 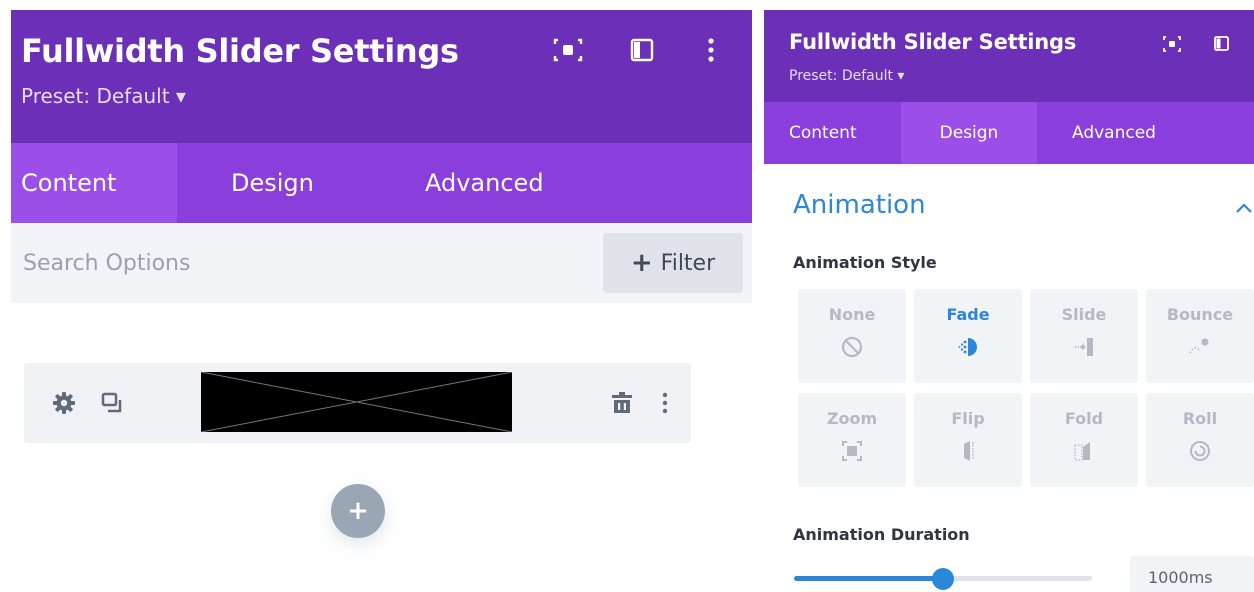 What do you see at coordinates (64, 403) in the screenshot?
I see `gear-icon` at bounding box center [64, 403].